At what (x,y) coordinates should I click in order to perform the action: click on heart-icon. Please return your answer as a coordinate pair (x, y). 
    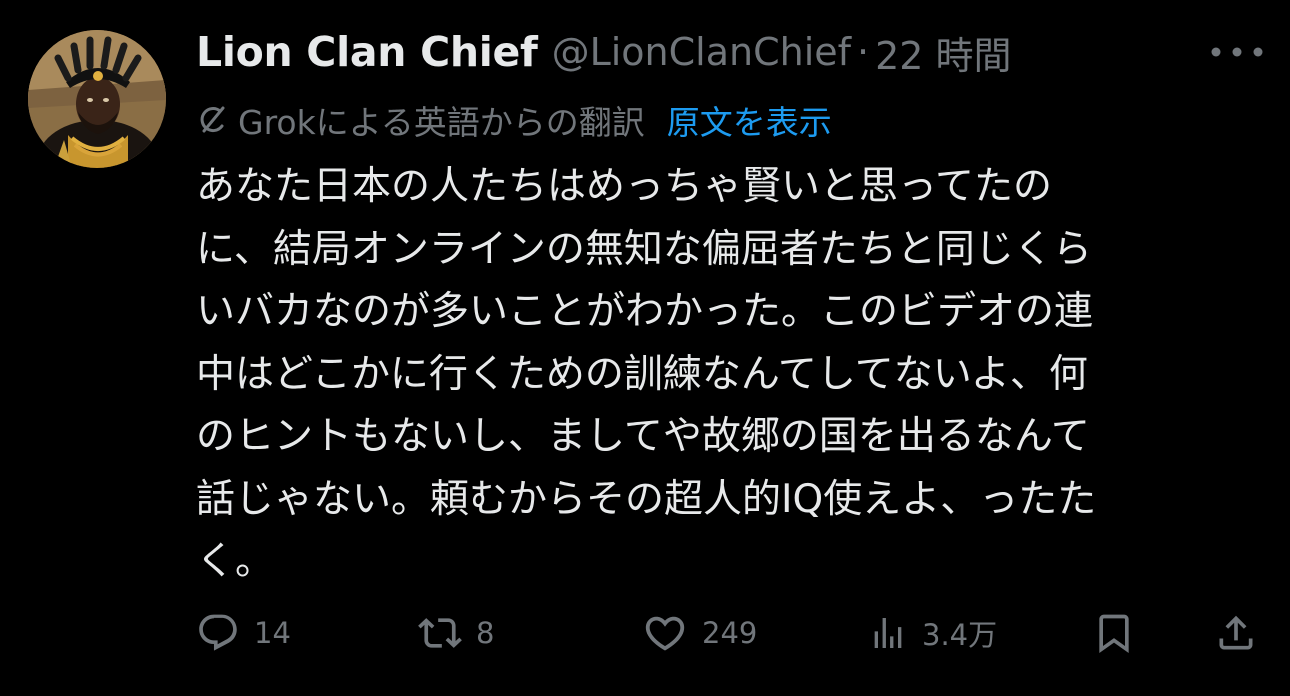
    Looking at the image, I should click on (665, 633).